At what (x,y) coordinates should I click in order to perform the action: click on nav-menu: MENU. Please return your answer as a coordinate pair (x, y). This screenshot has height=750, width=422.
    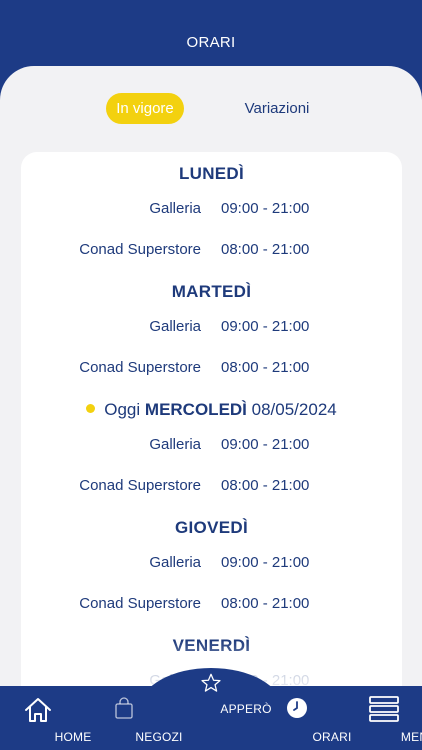
    Looking at the image, I should click on (385, 718).